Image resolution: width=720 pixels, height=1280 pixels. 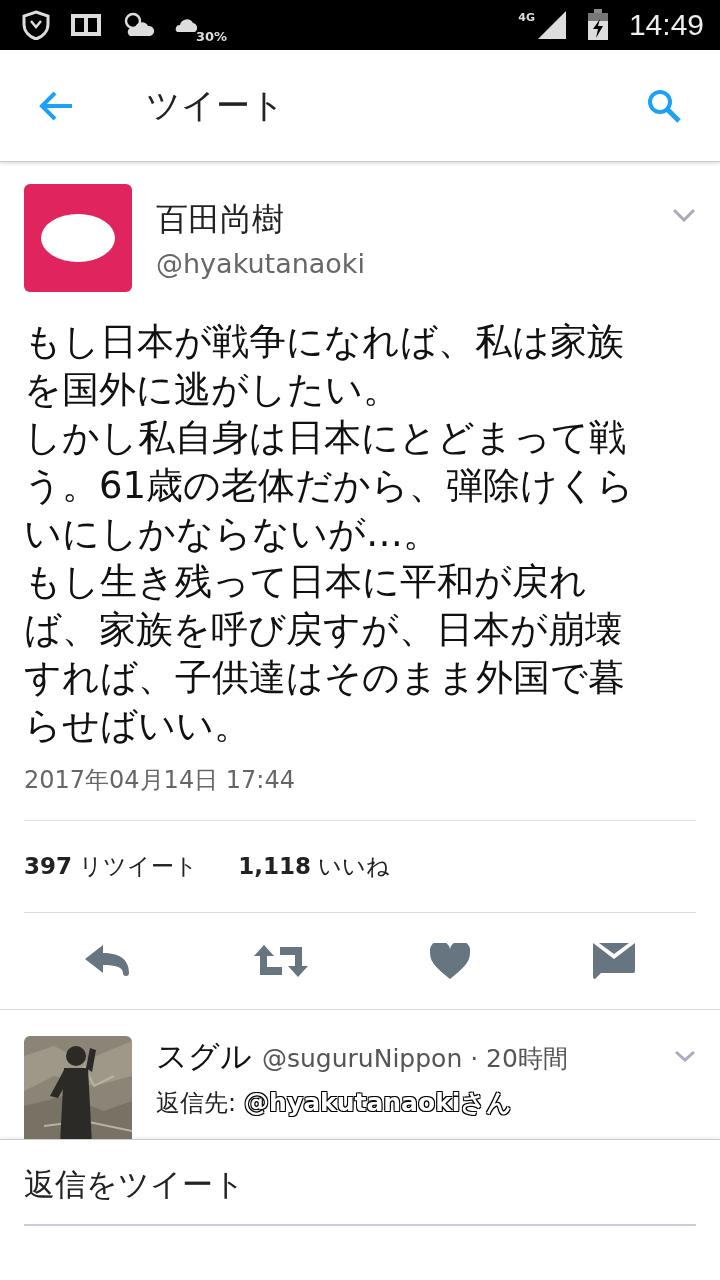 I want to click on tweet-paragraph: もし生き残って日本に平和が戻れば、家族を呼び戻すが、日本が崩壊すれば、子供達はそのまま外国で暮らせばいい。, so click(x=325, y=654).